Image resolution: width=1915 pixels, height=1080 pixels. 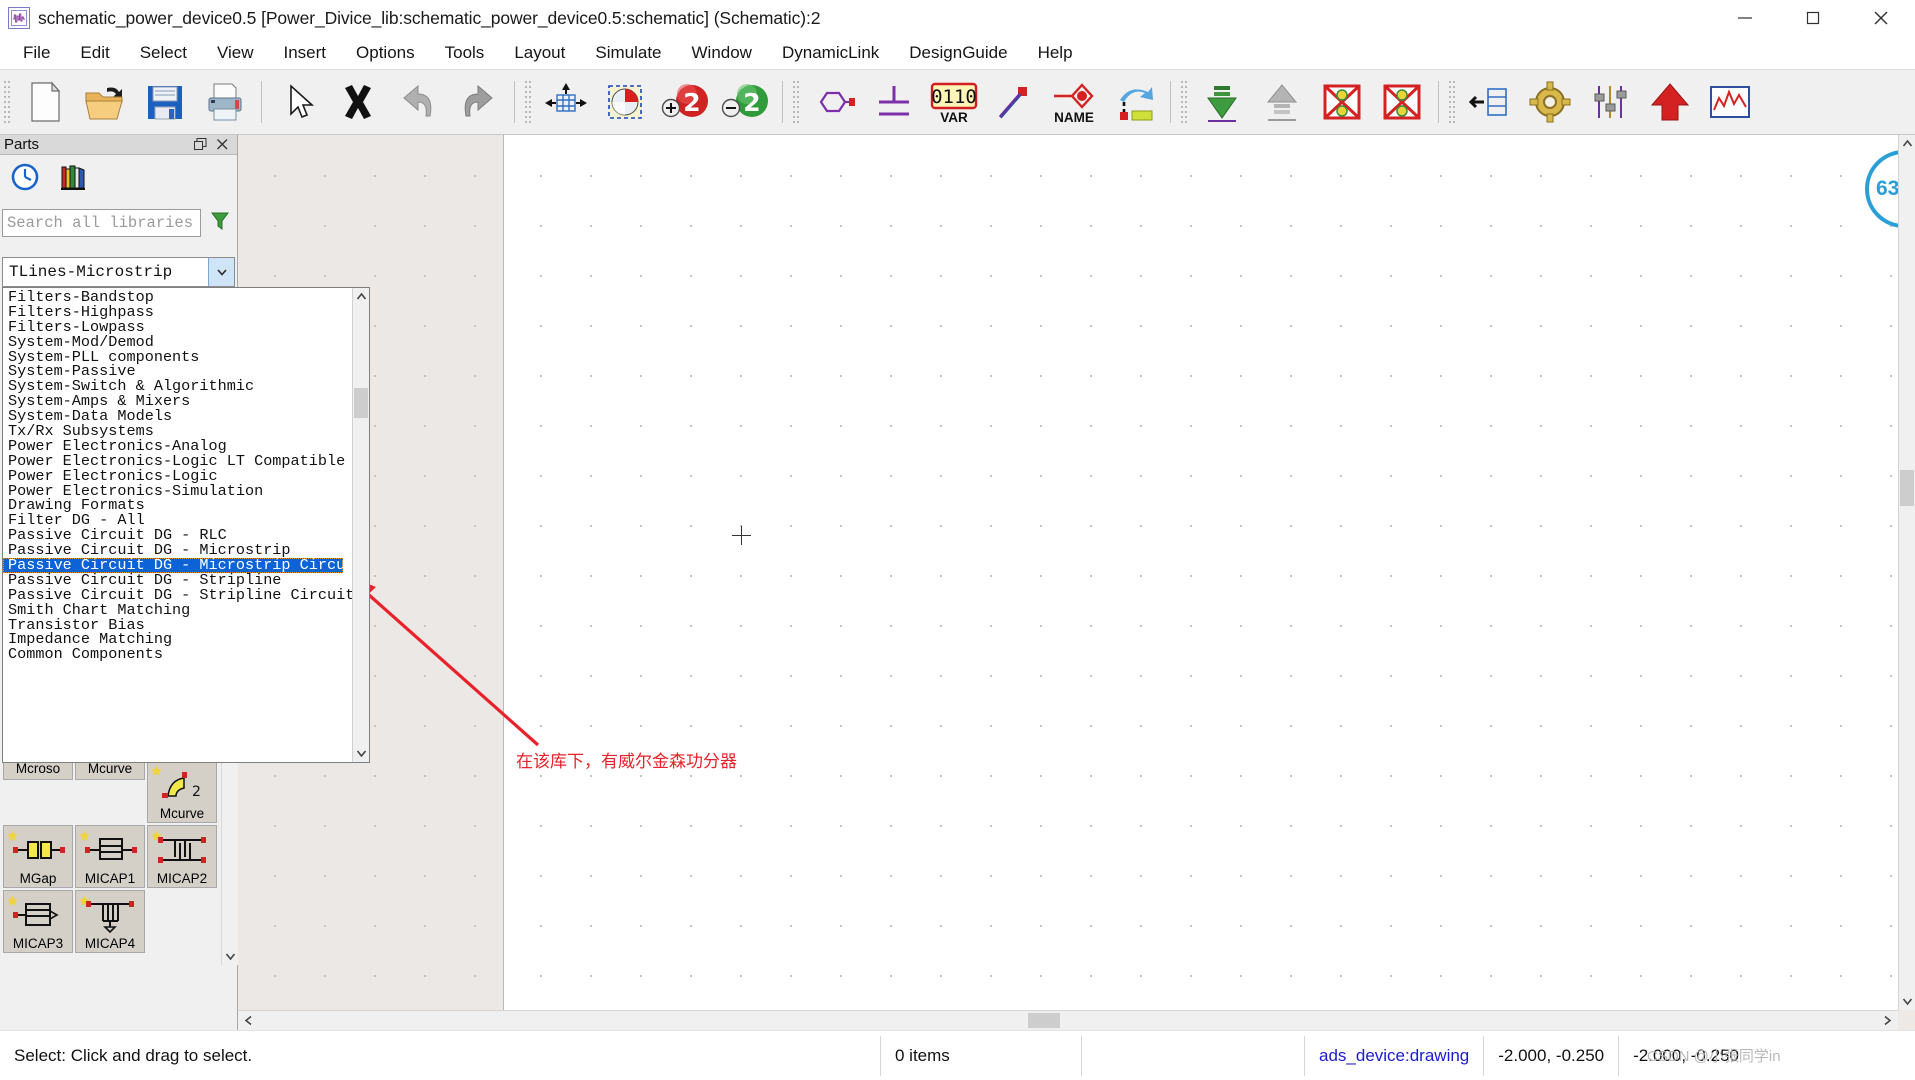 What do you see at coordinates (45, 102) in the screenshot?
I see `new-document-icon` at bounding box center [45, 102].